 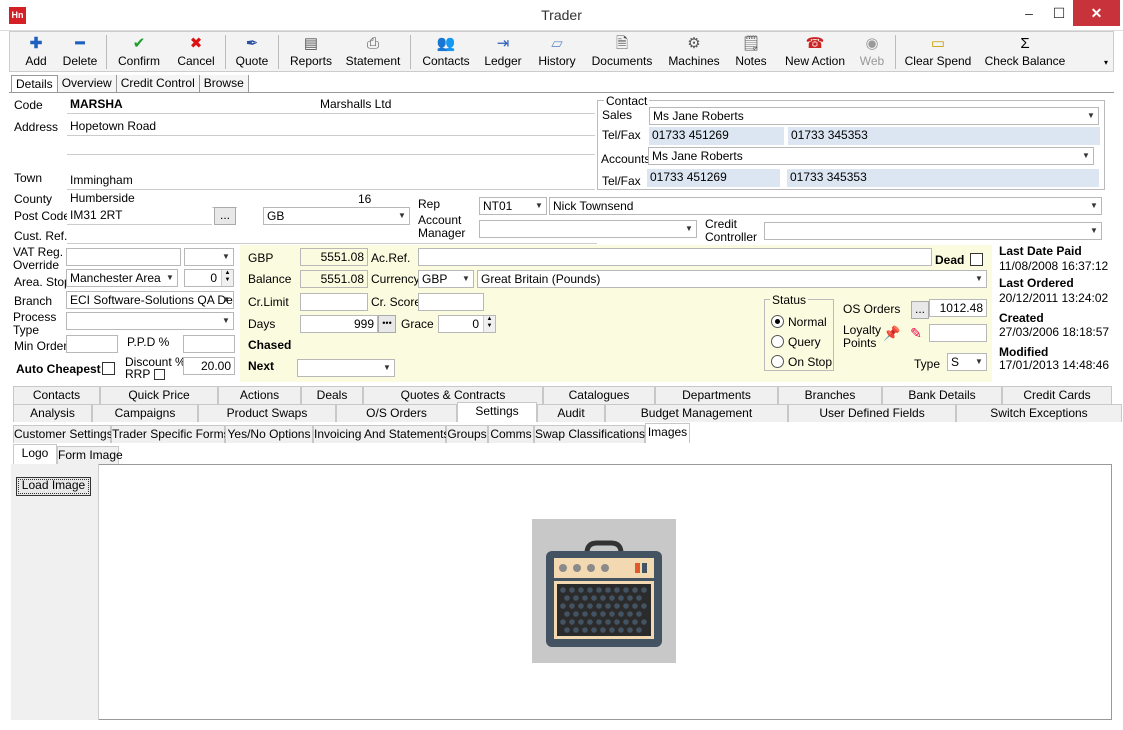 I want to click on auto-cheapest-checkbox, so click(x=108, y=368).